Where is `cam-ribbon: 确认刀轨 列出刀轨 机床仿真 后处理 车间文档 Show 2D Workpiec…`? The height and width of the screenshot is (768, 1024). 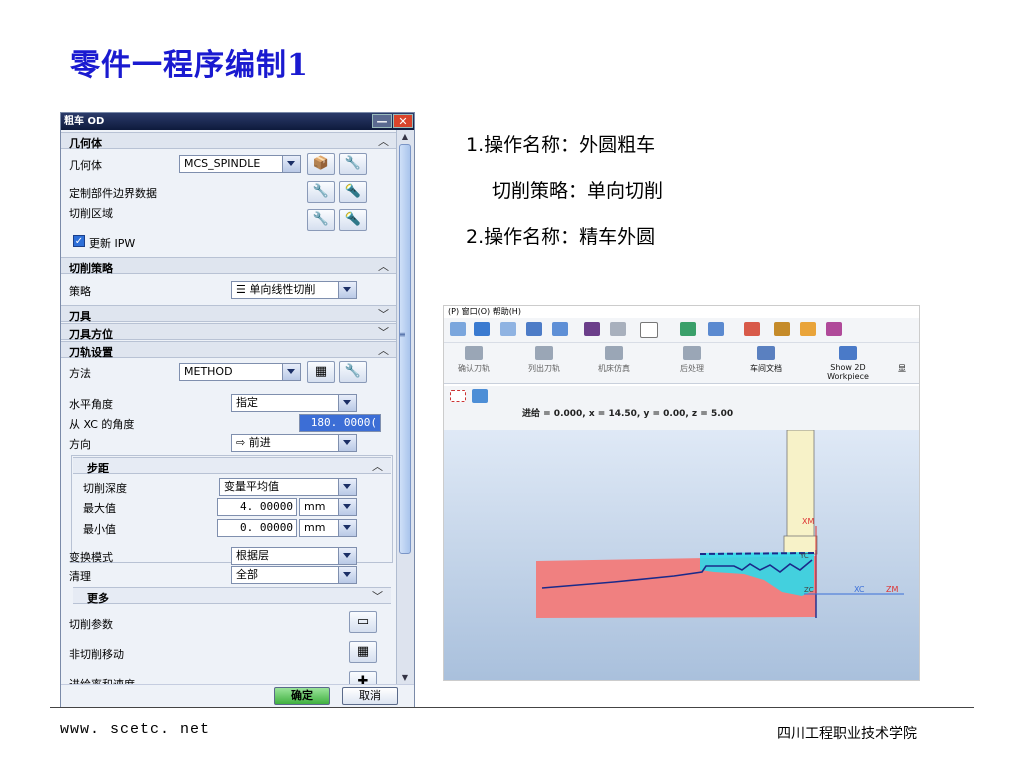
cam-ribbon: 确认刀轨 列出刀轨 机床仿真 后处理 车间文档 Show 2D Workpiec… is located at coordinates (681, 363).